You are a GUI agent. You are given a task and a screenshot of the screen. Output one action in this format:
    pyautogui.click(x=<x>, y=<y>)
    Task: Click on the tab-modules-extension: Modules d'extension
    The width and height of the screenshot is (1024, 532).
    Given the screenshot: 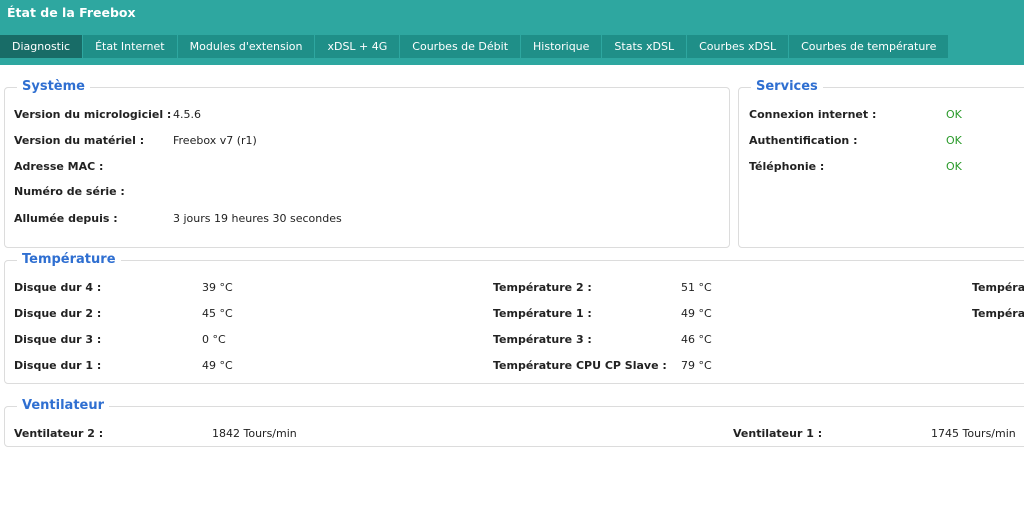 What is the action you would take?
    pyautogui.click(x=246, y=46)
    